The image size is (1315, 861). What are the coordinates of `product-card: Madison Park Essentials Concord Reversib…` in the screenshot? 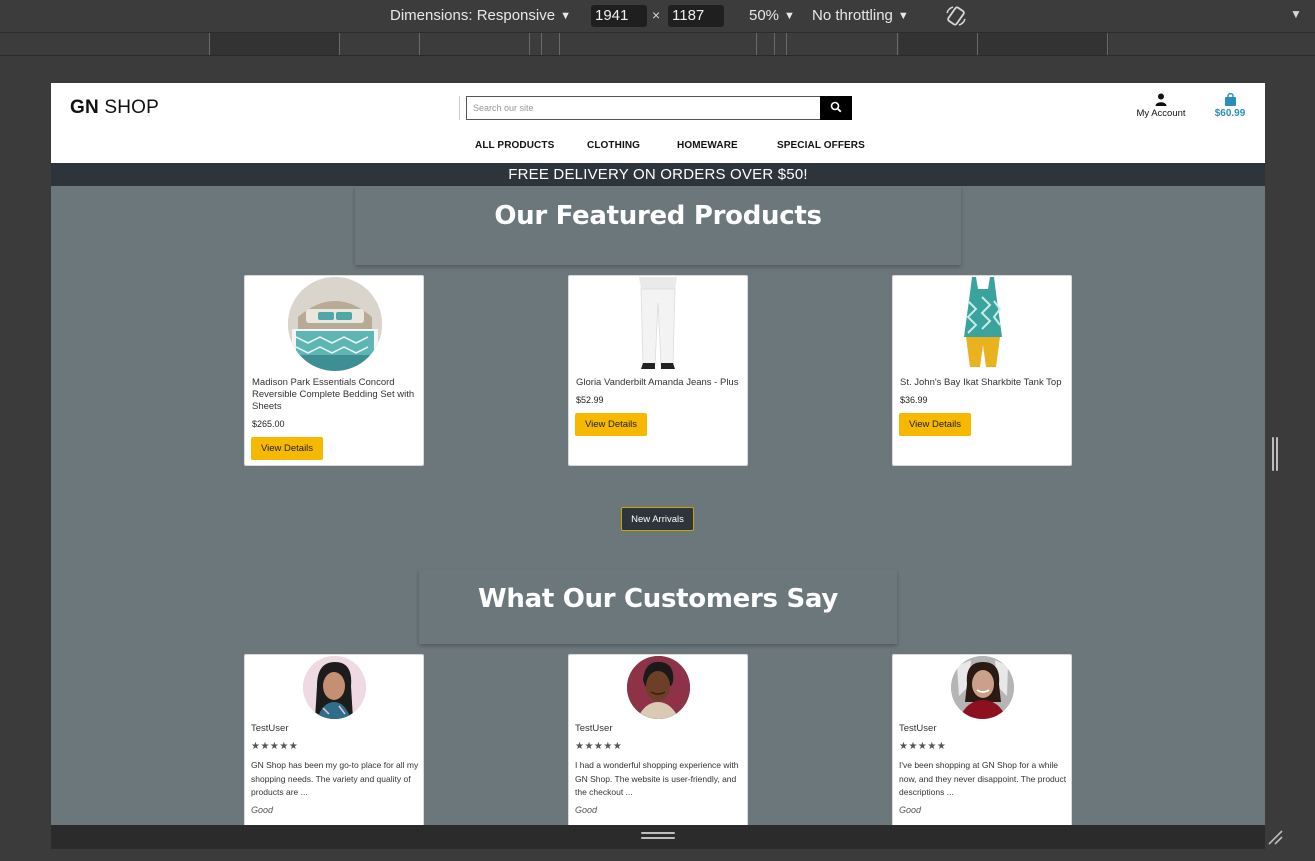 It's located at (334, 370).